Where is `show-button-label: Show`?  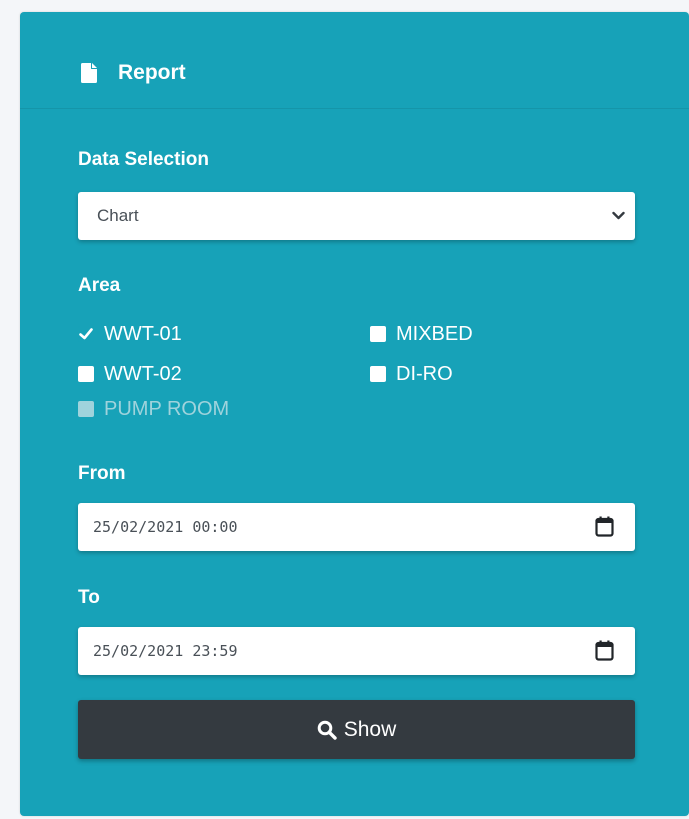 show-button-label: Show is located at coordinates (370, 729).